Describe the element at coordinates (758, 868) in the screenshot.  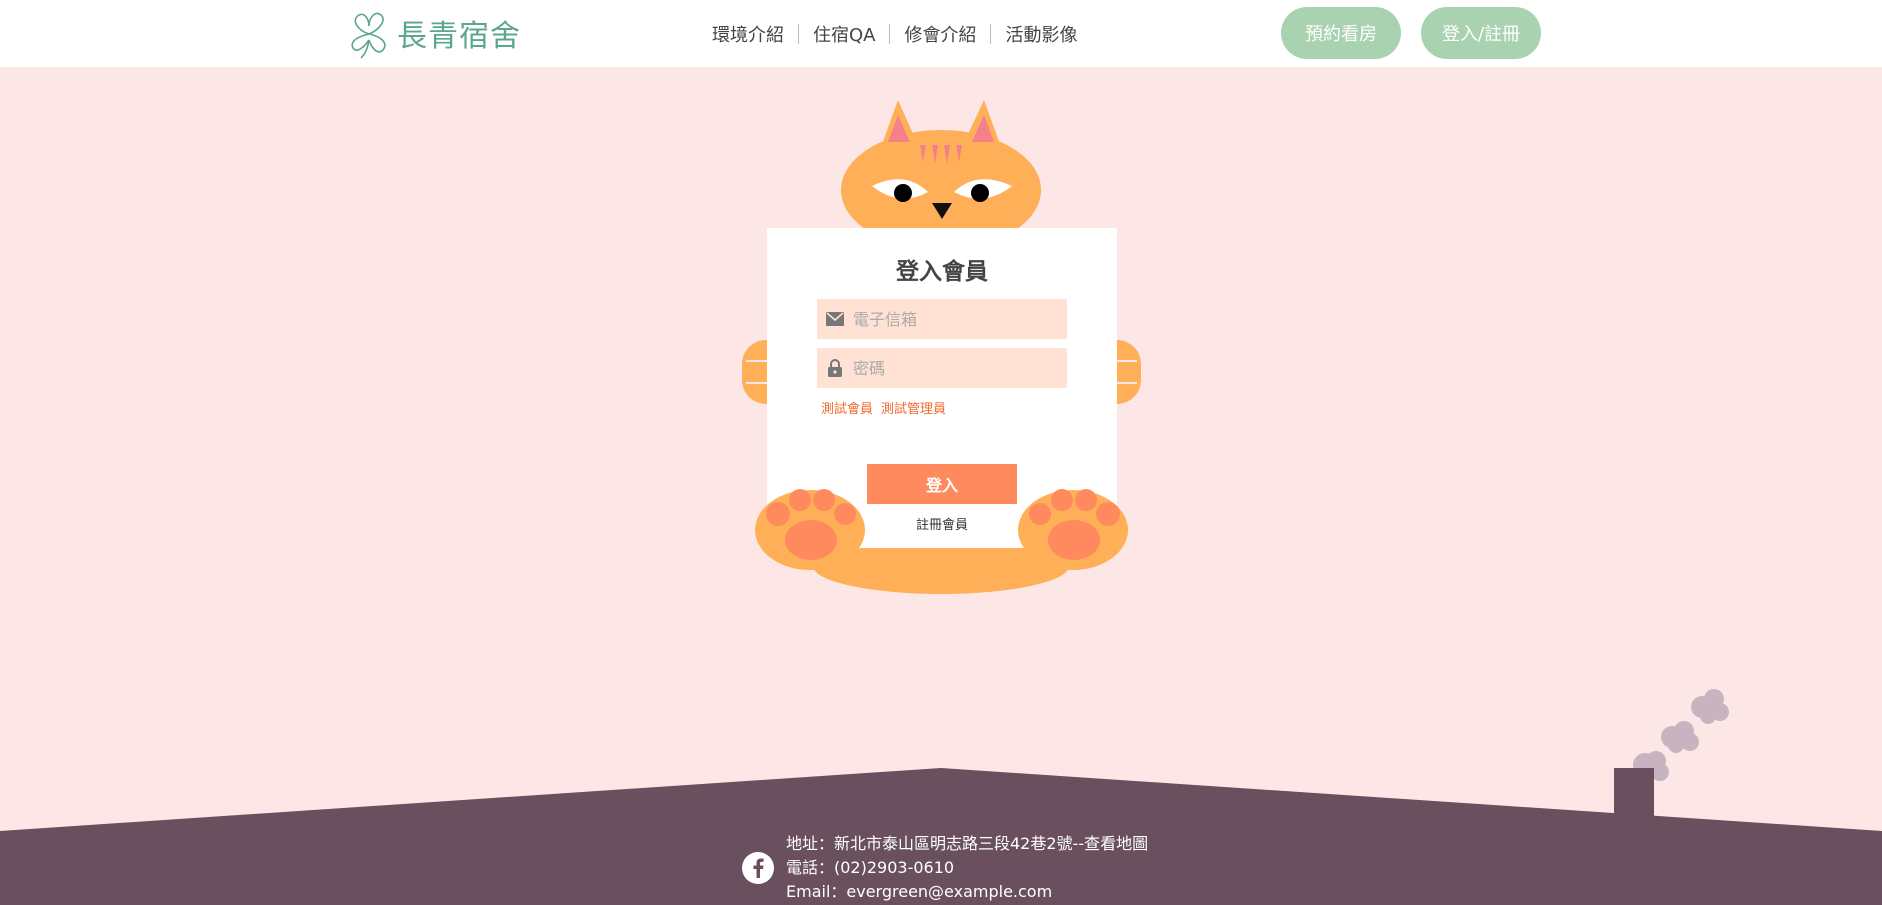
I see `facebook-icon` at that location.